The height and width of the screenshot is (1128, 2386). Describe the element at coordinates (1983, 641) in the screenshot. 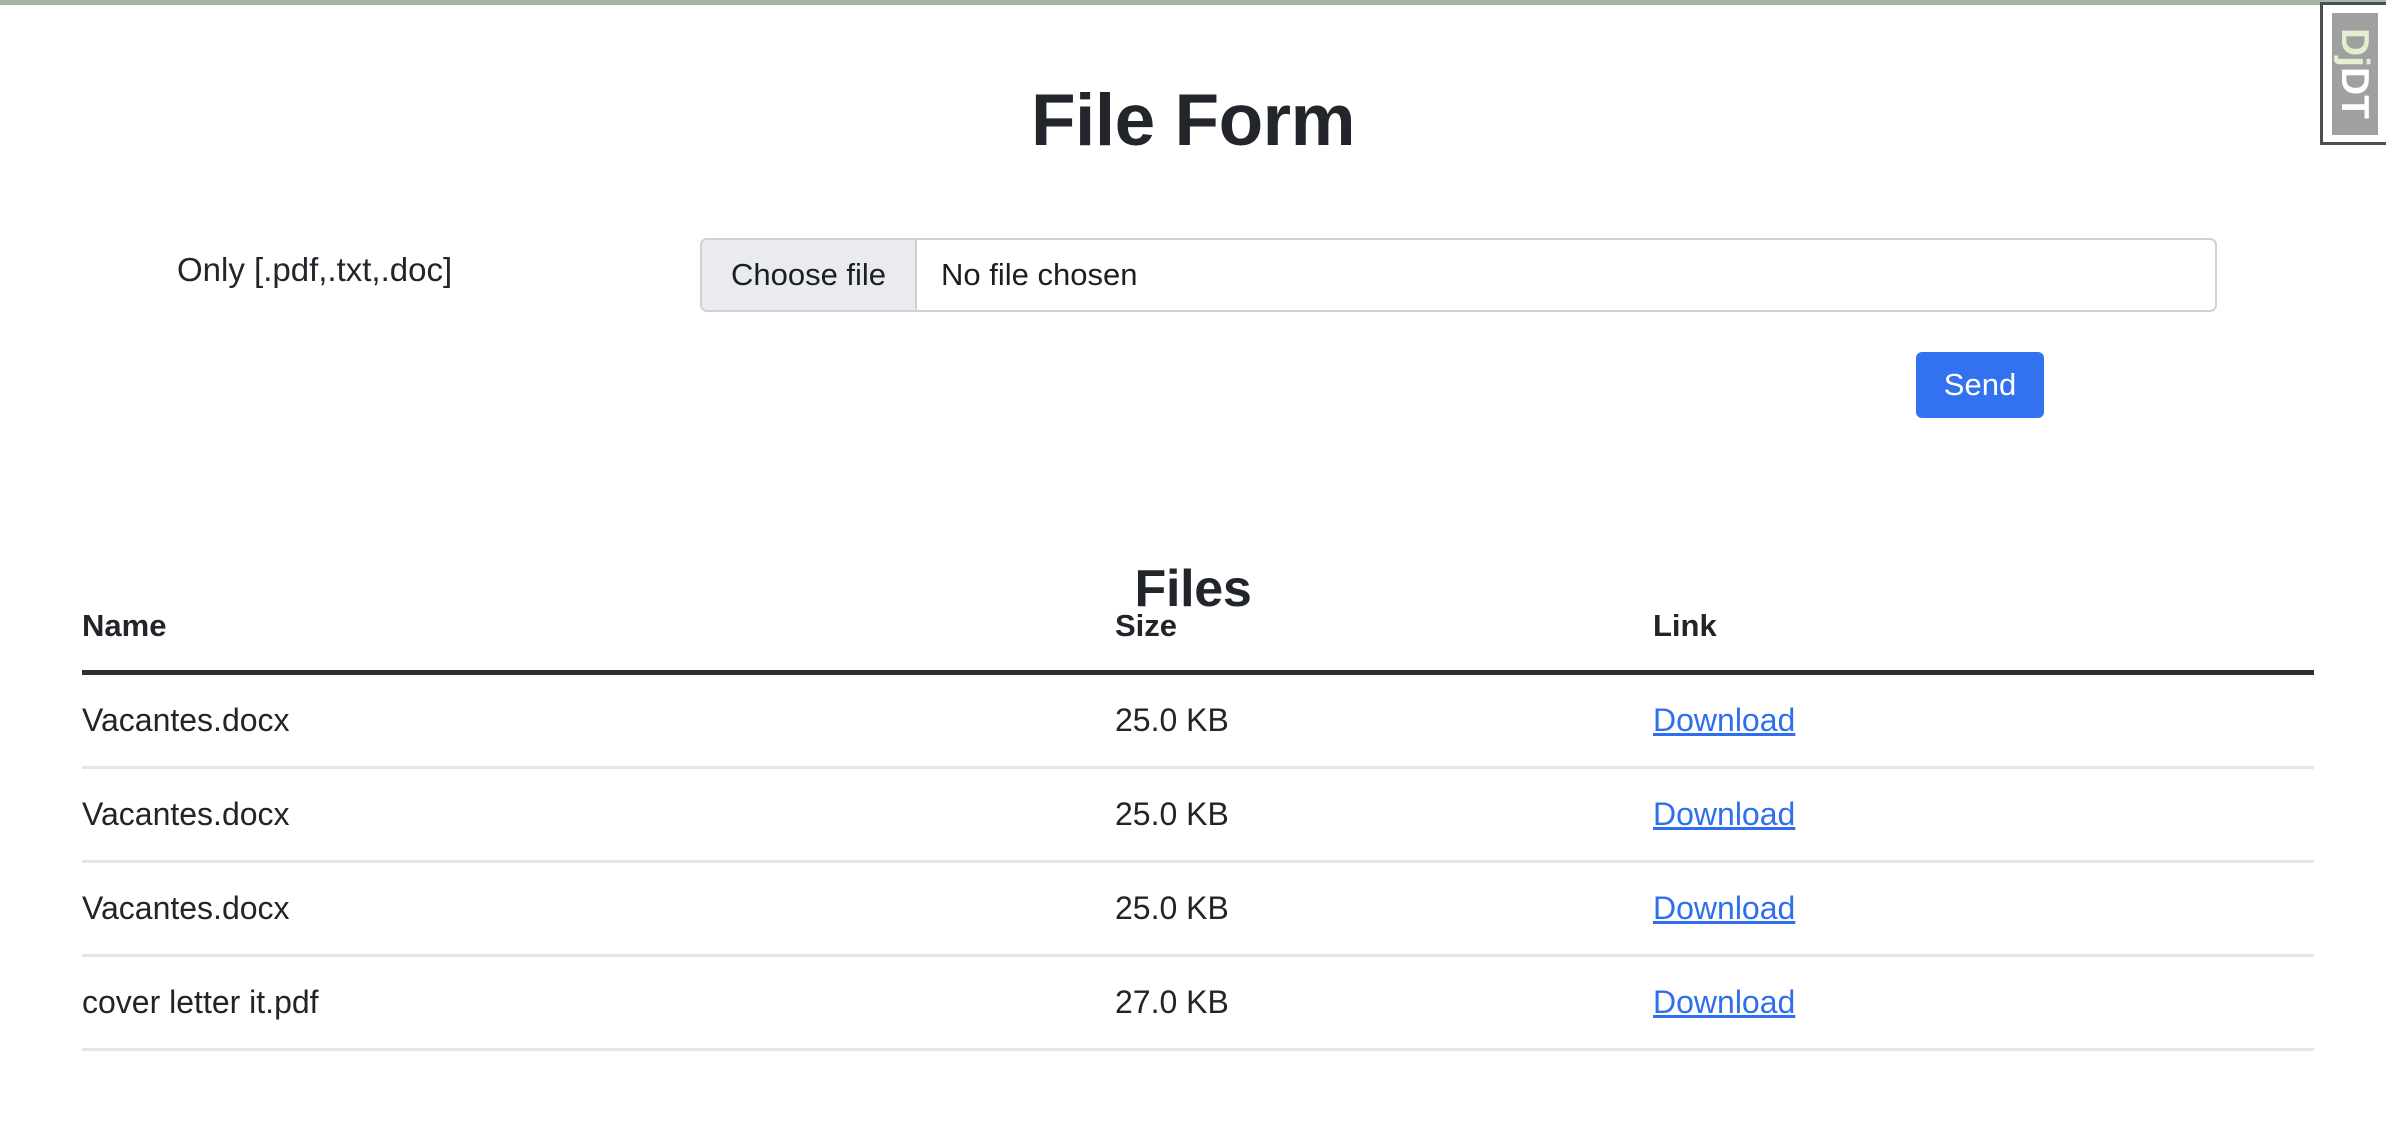

I see `column-header-link: Link` at that location.